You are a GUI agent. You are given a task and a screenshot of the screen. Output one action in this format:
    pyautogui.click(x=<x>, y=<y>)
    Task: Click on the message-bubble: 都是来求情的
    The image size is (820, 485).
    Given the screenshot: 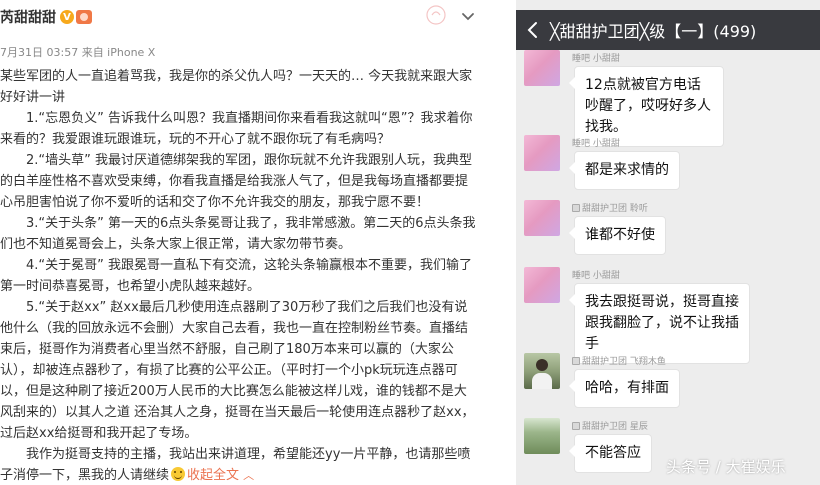 What is the action you would take?
    pyautogui.click(x=624, y=170)
    